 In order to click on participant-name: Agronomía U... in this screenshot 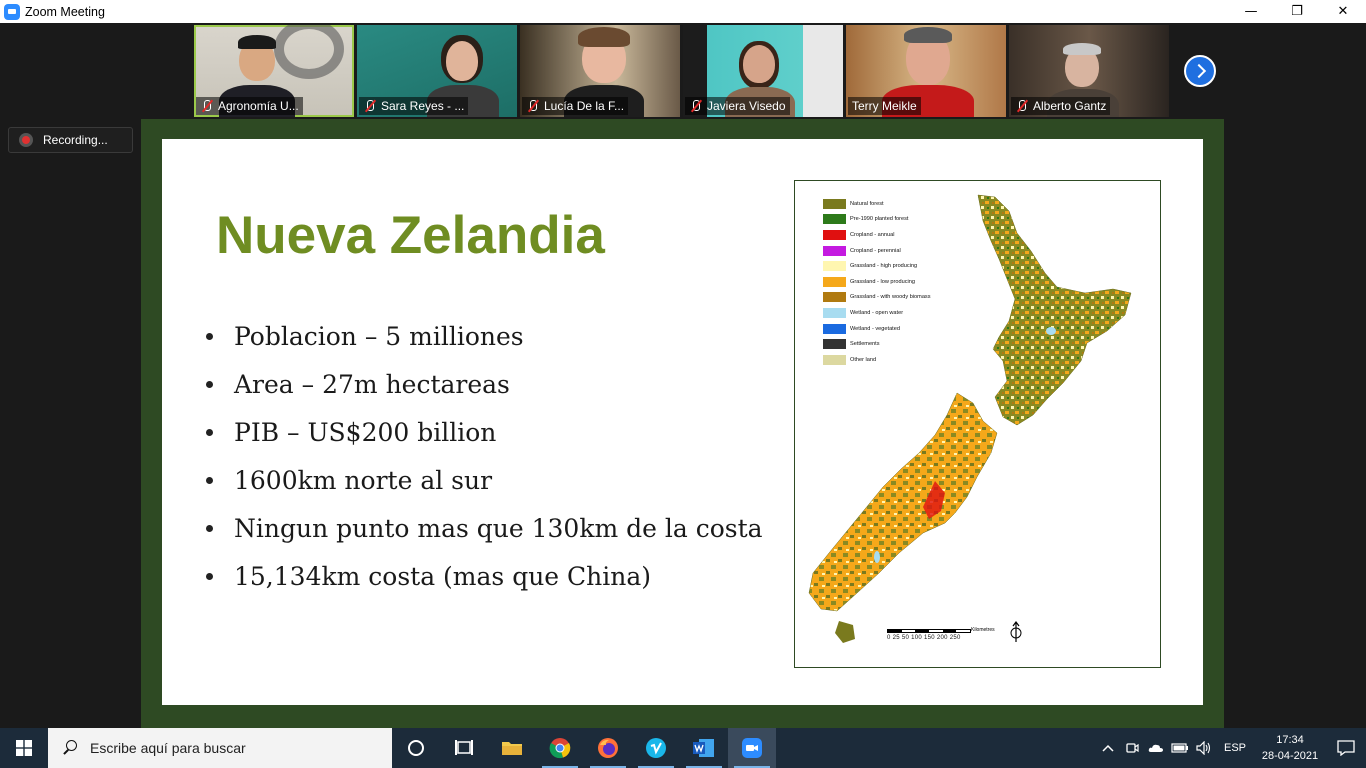, I will do `click(258, 106)`.